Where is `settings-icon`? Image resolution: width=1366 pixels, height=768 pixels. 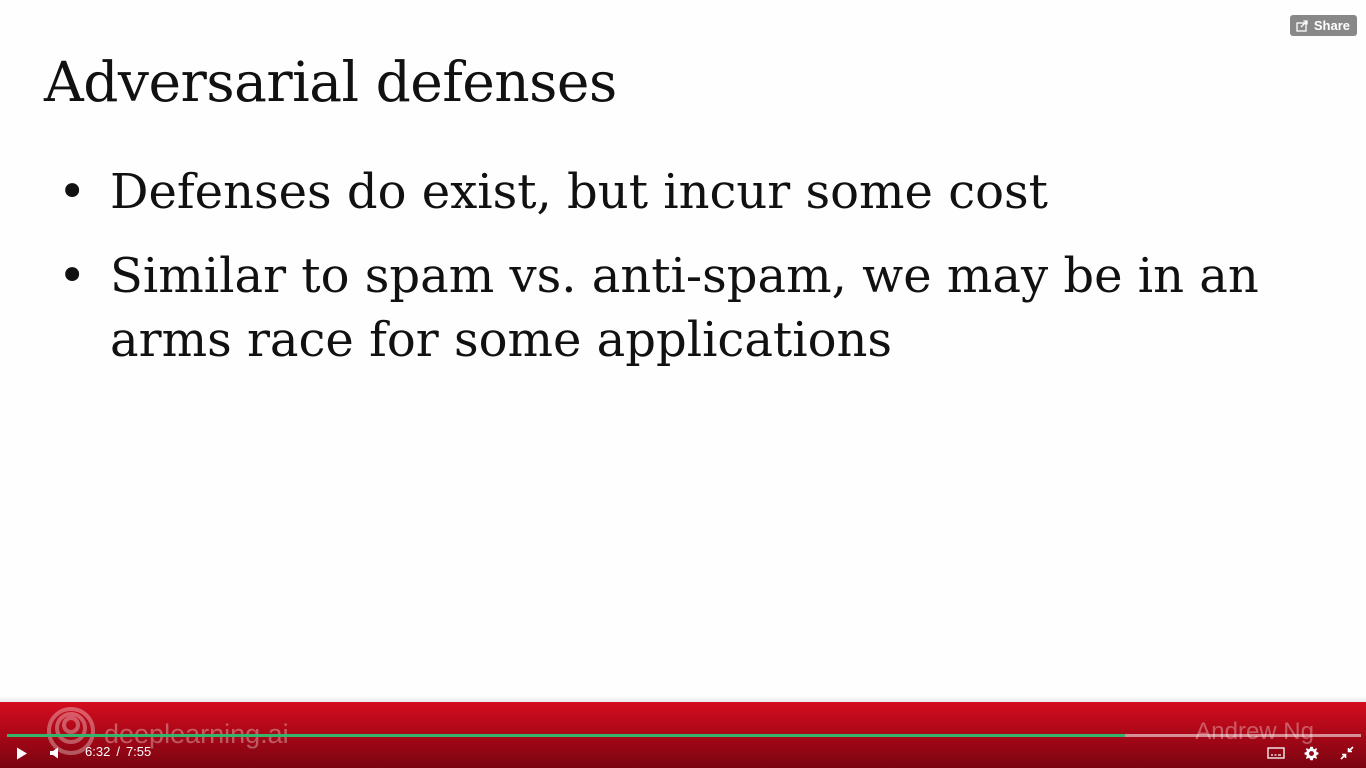 settings-icon is located at coordinates (1311, 753).